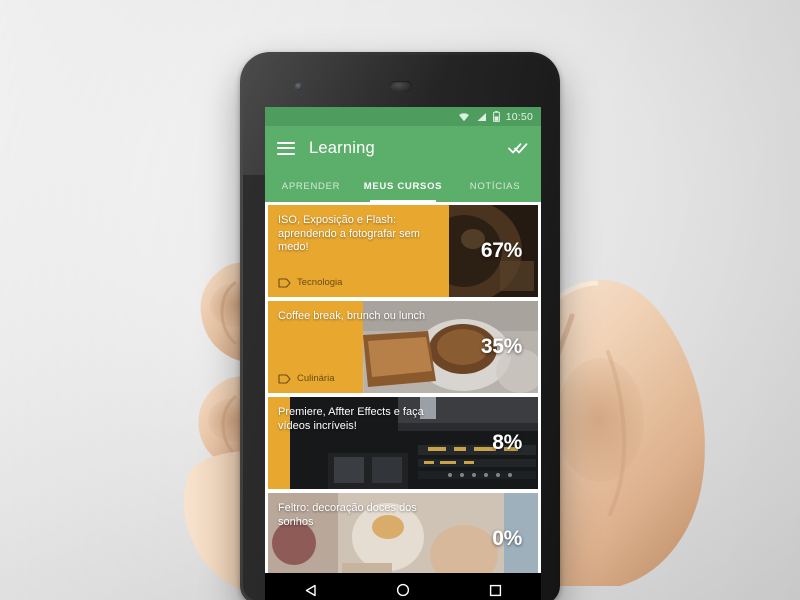 This screenshot has height=600, width=800. I want to click on course-percent: 0%, so click(507, 538).